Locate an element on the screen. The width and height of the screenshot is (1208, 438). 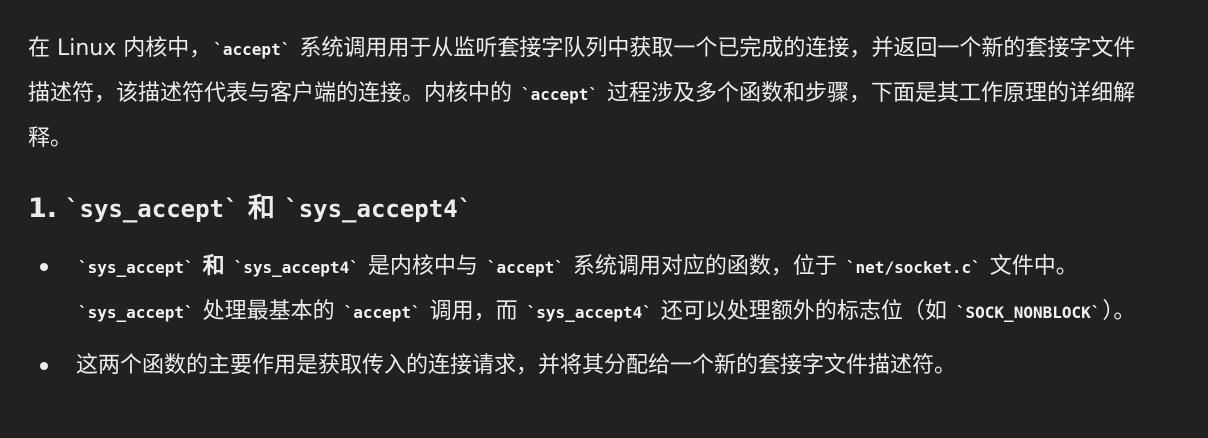
bullet-text: 是内核中与 is located at coordinates (422, 266).